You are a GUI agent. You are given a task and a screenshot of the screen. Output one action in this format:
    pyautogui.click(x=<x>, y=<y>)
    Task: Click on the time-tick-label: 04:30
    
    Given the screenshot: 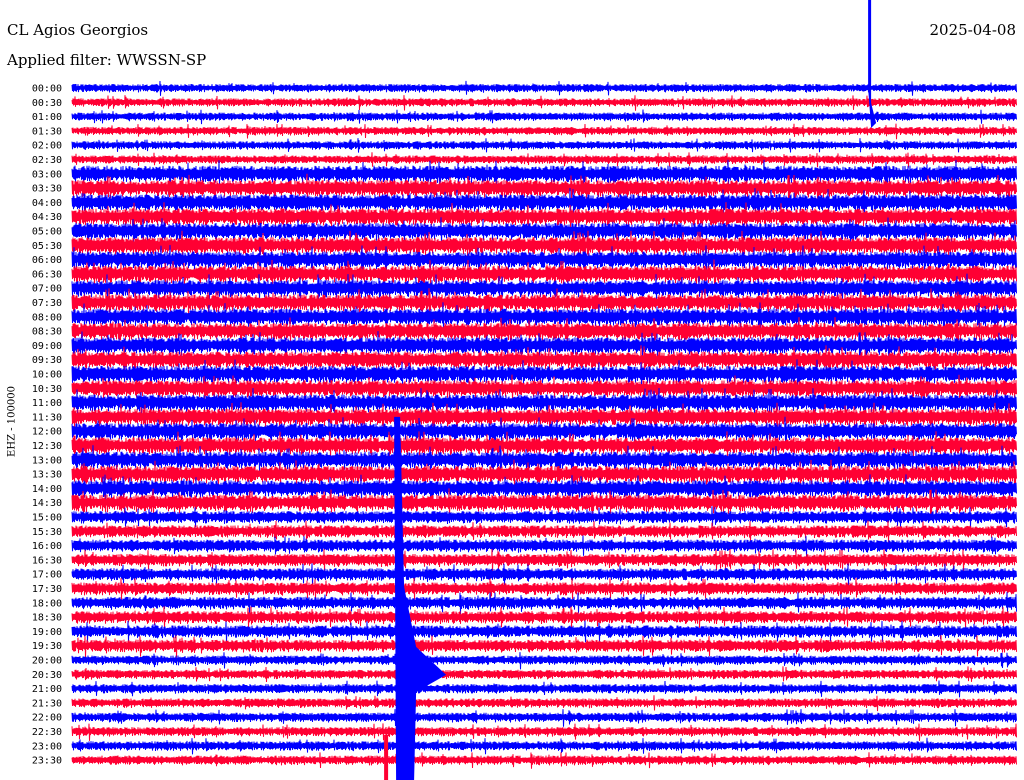 What is the action you would take?
    pyautogui.click(x=47, y=217)
    